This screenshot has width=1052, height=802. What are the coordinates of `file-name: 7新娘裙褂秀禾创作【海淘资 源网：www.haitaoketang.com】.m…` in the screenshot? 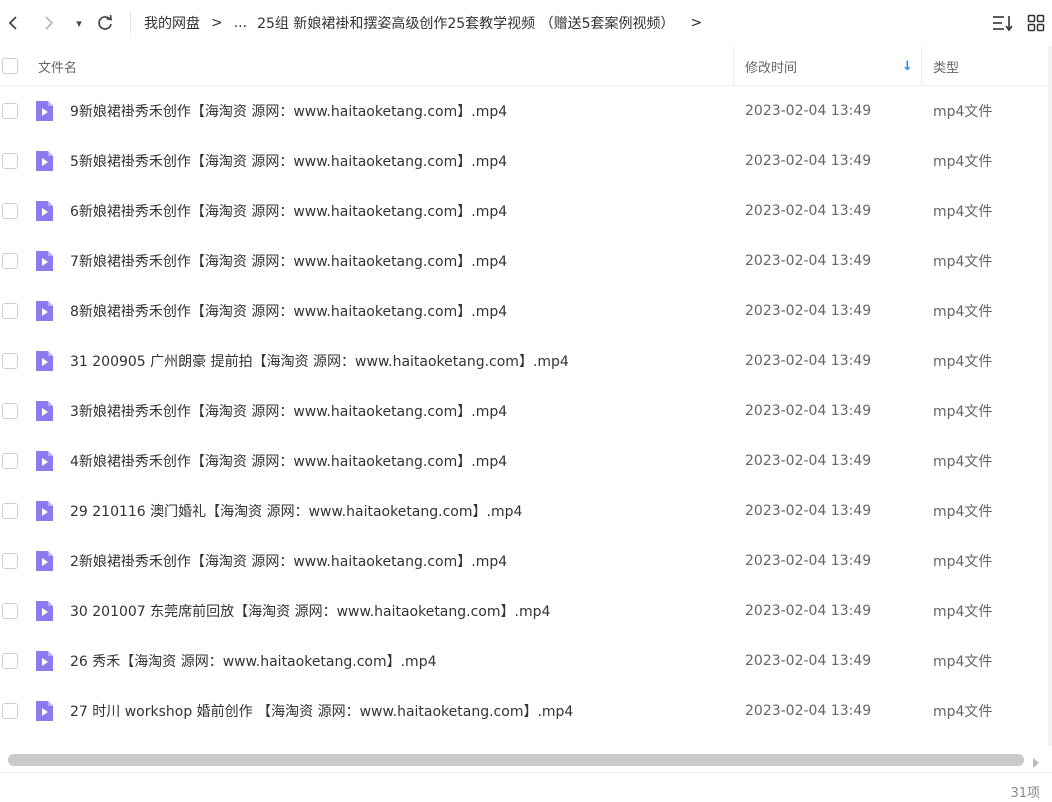 It's located at (400, 261).